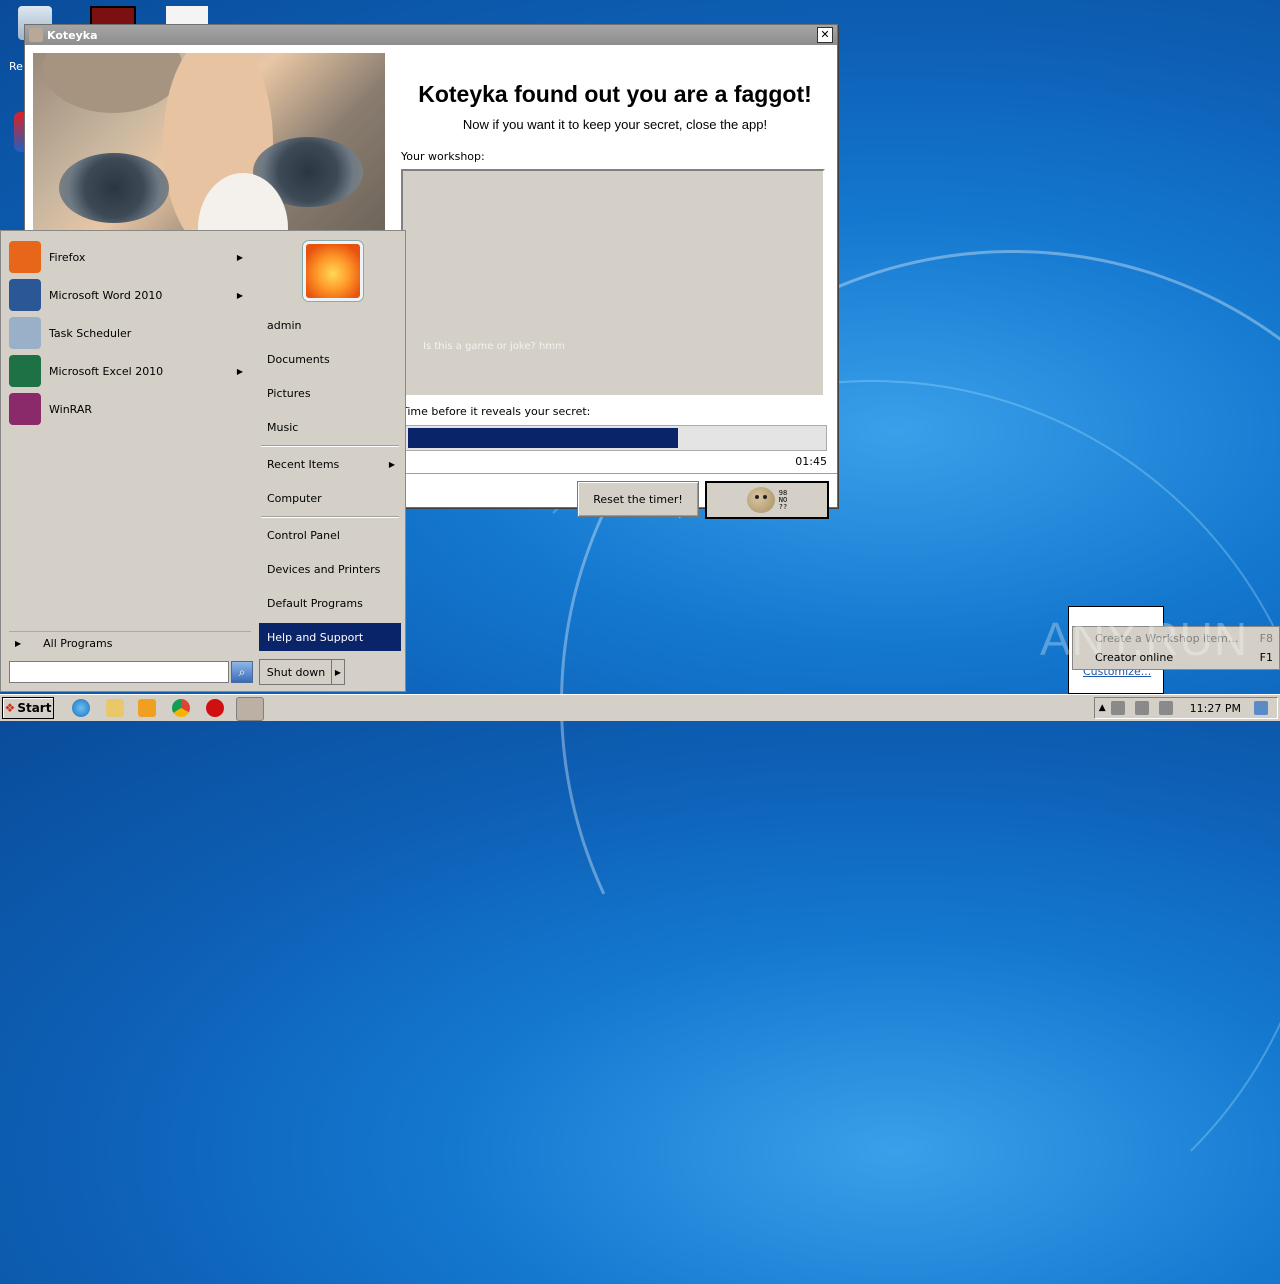  What do you see at coordinates (119, 672) in the screenshot?
I see `search-input` at bounding box center [119, 672].